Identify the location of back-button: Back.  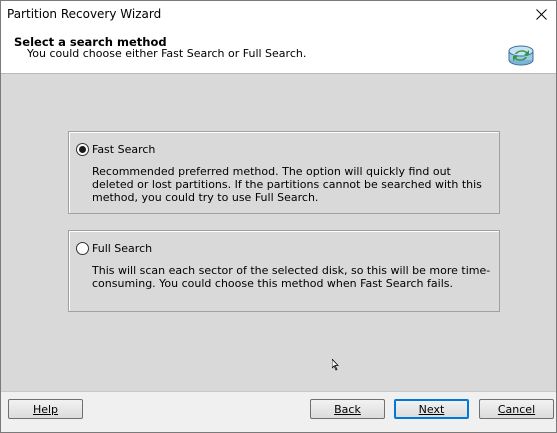
(347, 409).